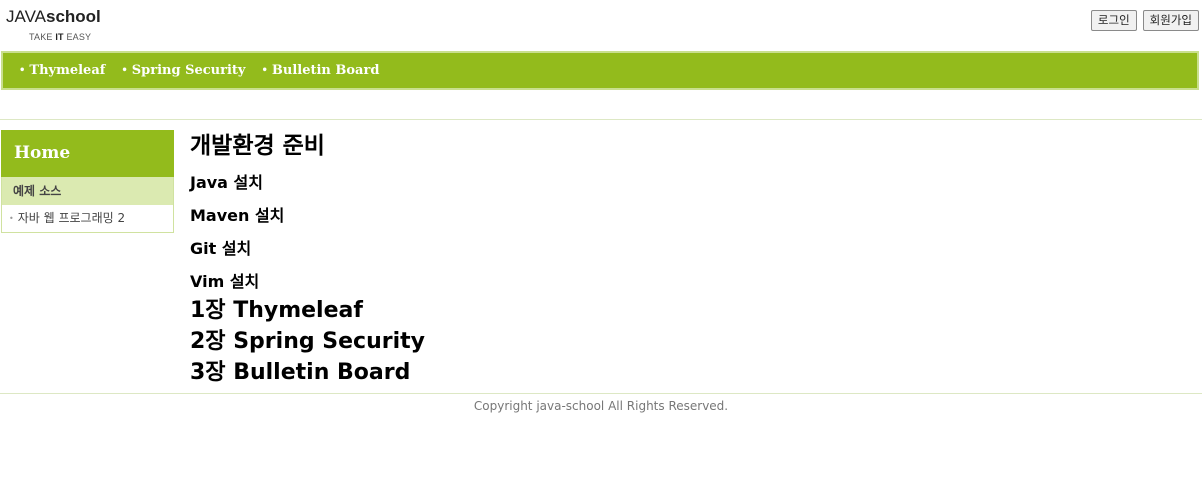 This screenshot has height=478, width=1202. I want to click on signup-button: 회원가입, so click(1170, 20).